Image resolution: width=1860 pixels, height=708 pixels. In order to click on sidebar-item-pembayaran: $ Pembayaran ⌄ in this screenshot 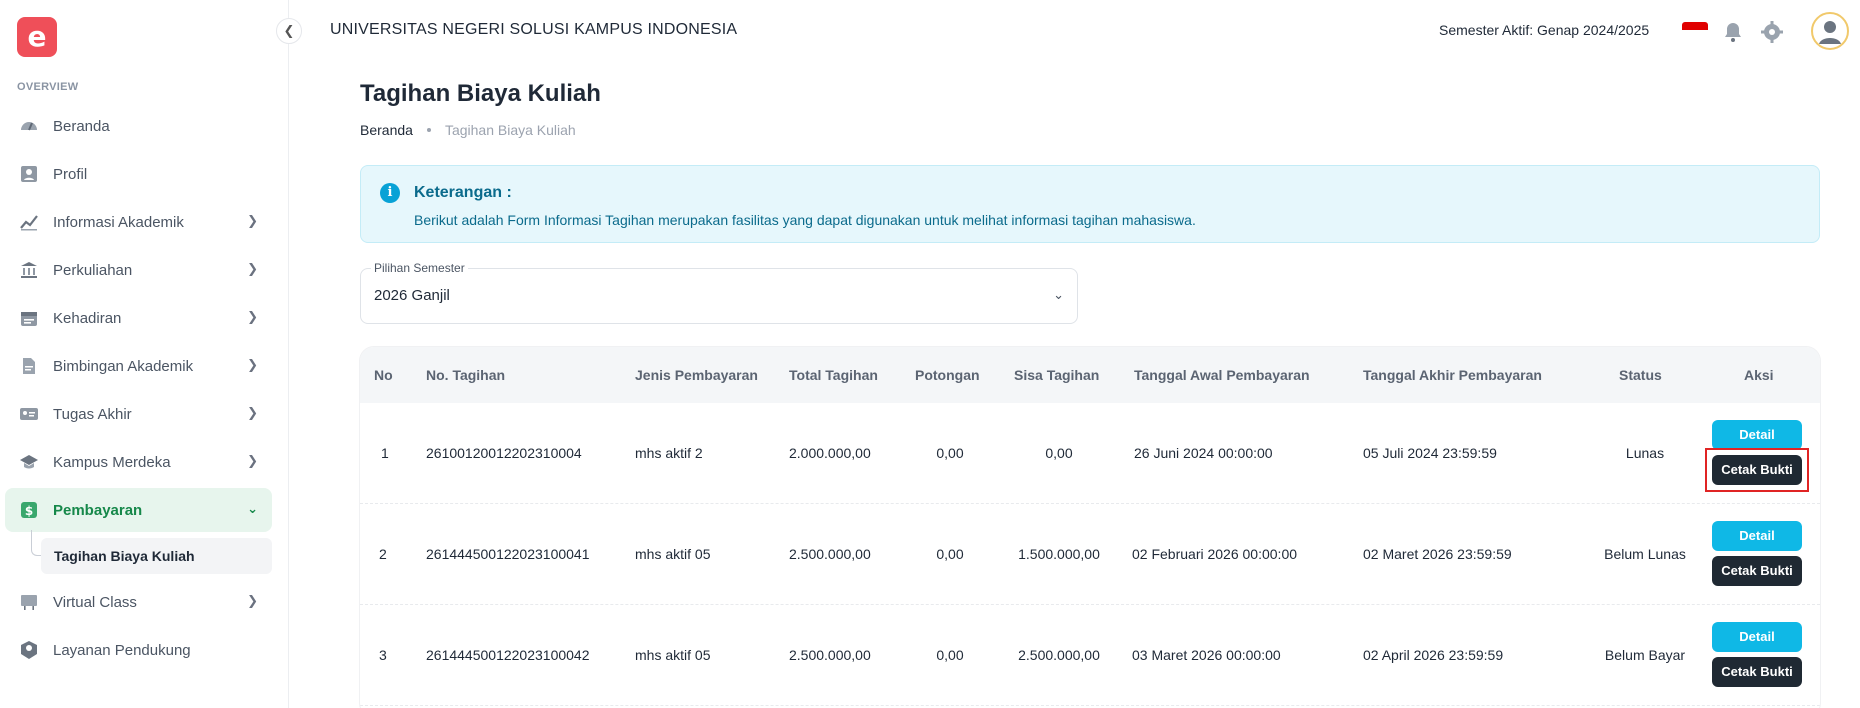, I will do `click(138, 510)`.